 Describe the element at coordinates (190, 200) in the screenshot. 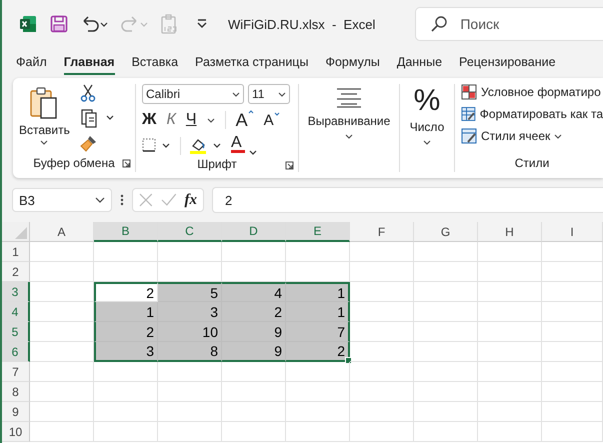

I see `insert-function-button: fx` at that location.